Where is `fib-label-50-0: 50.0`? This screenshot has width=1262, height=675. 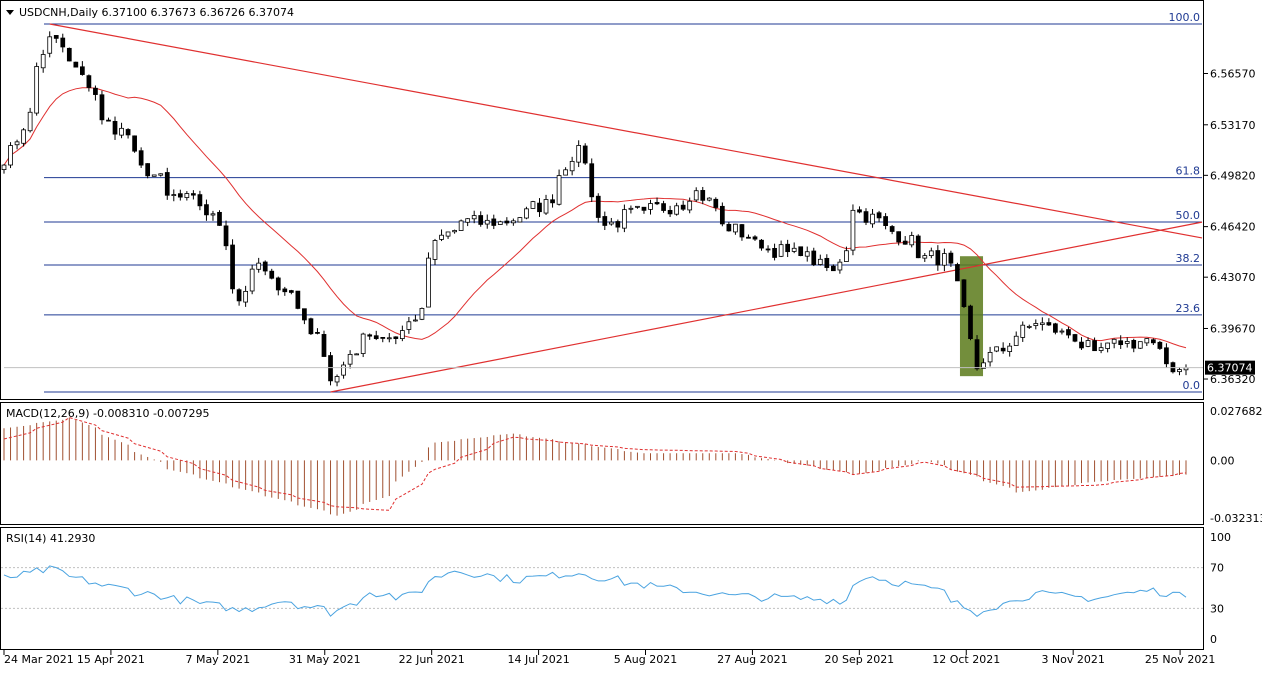 fib-label-50-0: 50.0 is located at coordinates (1188, 215).